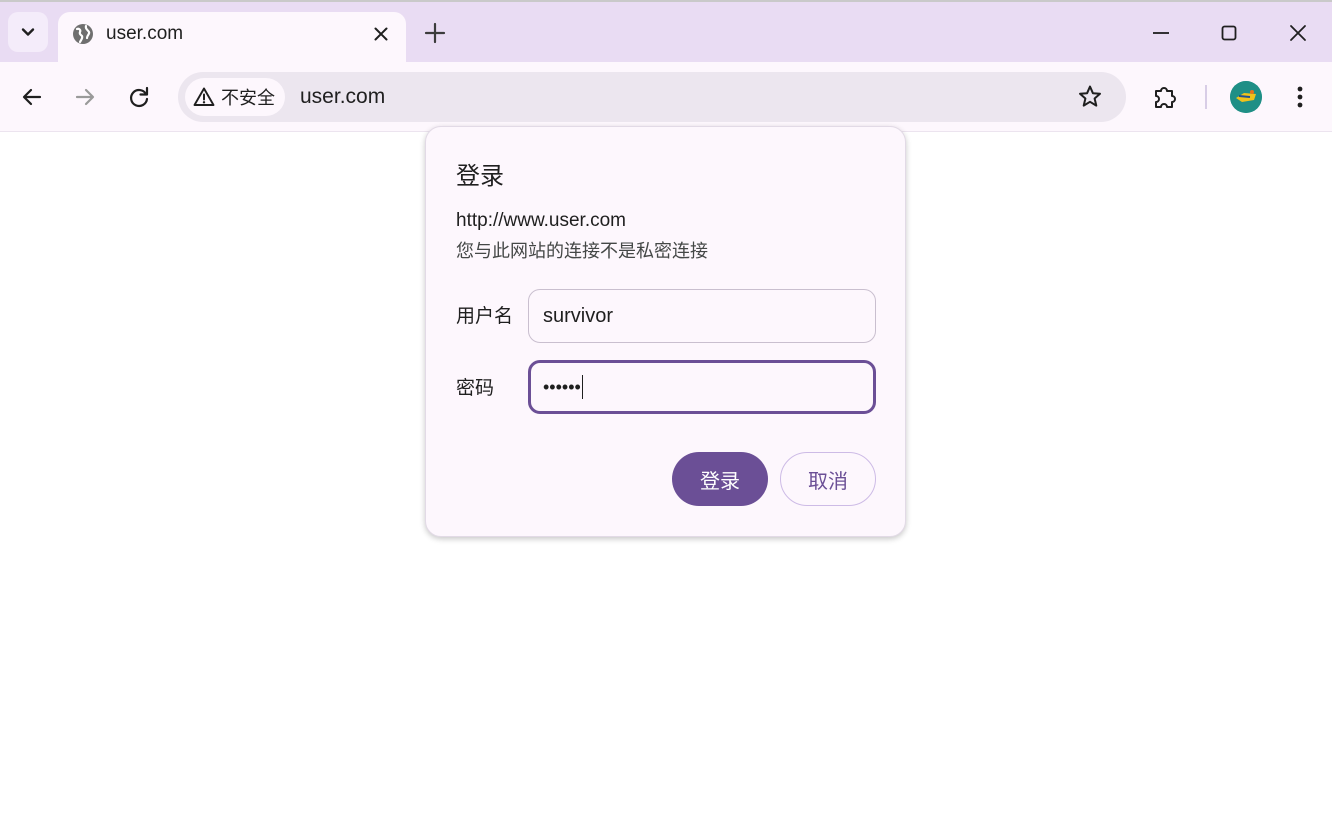 This screenshot has height=820, width=1332. What do you see at coordinates (1229, 33) in the screenshot?
I see `maximize-icon` at bounding box center [1229, 33].